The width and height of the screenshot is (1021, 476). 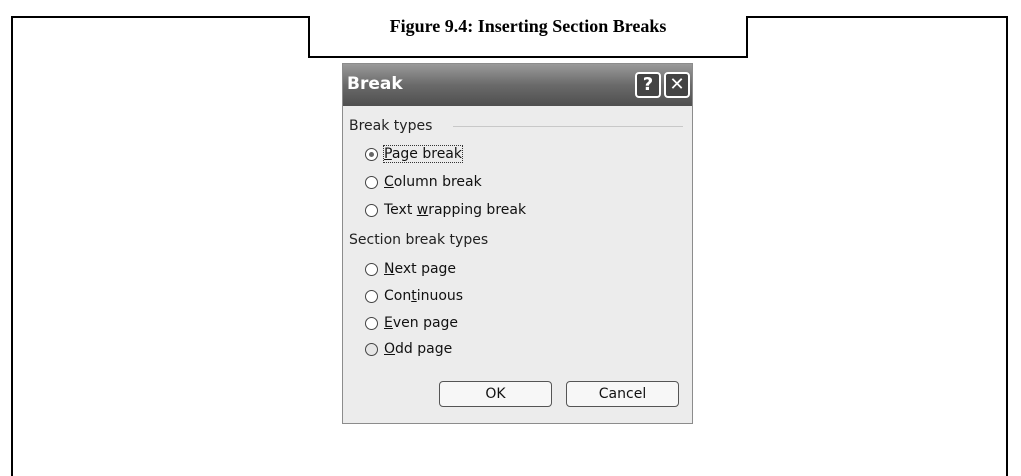 What do you see at coordinates (391, 126) in the screenshot?
I see `break-types-label: Break types` at bounding box center [391, 126].